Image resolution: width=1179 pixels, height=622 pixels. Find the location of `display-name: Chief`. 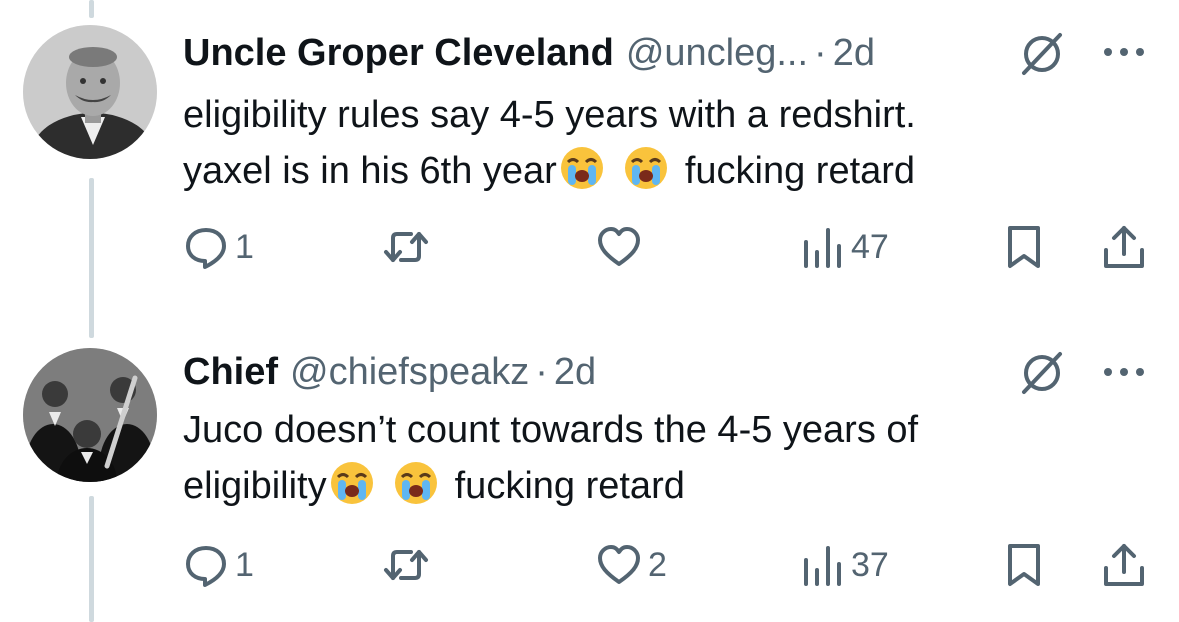

display-name: Chief is located at coordinates (230, 372).